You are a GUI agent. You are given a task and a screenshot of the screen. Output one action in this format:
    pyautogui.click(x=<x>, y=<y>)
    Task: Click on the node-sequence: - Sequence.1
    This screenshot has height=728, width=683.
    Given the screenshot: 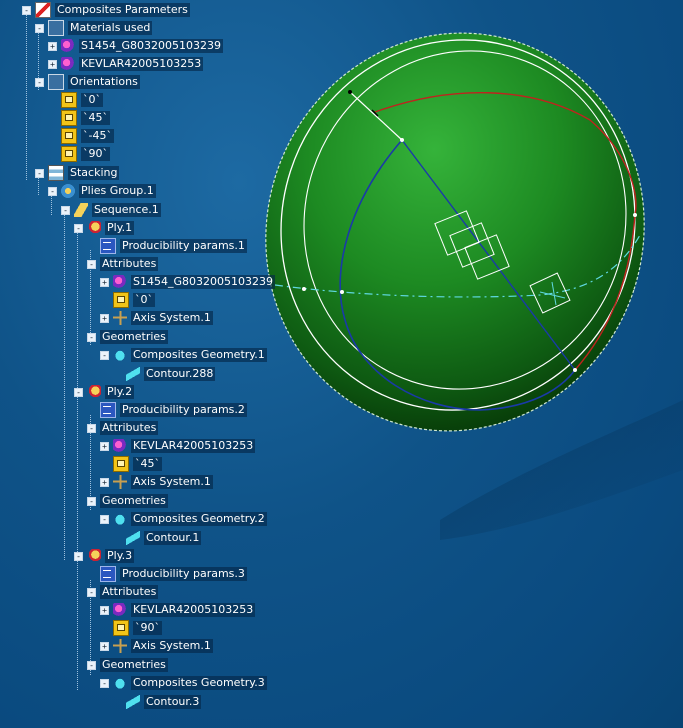 What is the action you would take?
    pyautogui.click(x=111, y=210)
    